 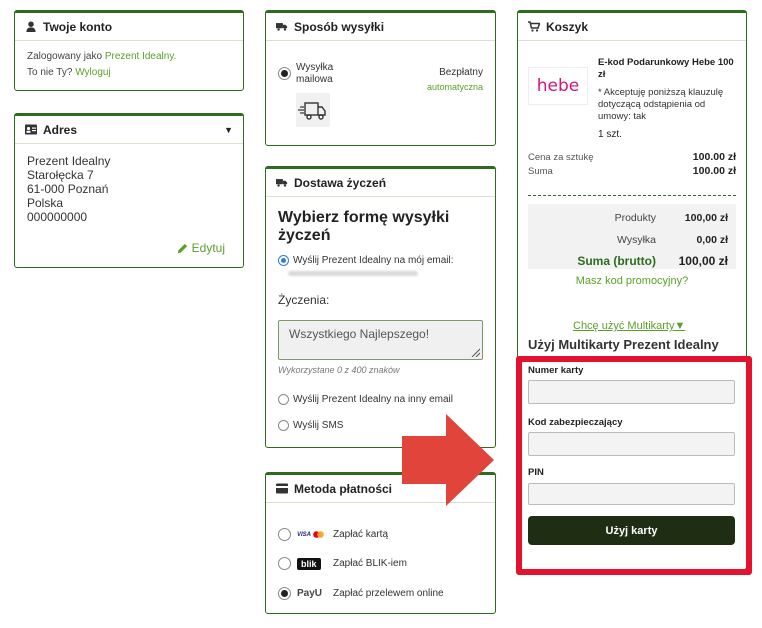 I want to click on wishes-panel-header: Dostawa życzeń, so click(x=380, y=183).